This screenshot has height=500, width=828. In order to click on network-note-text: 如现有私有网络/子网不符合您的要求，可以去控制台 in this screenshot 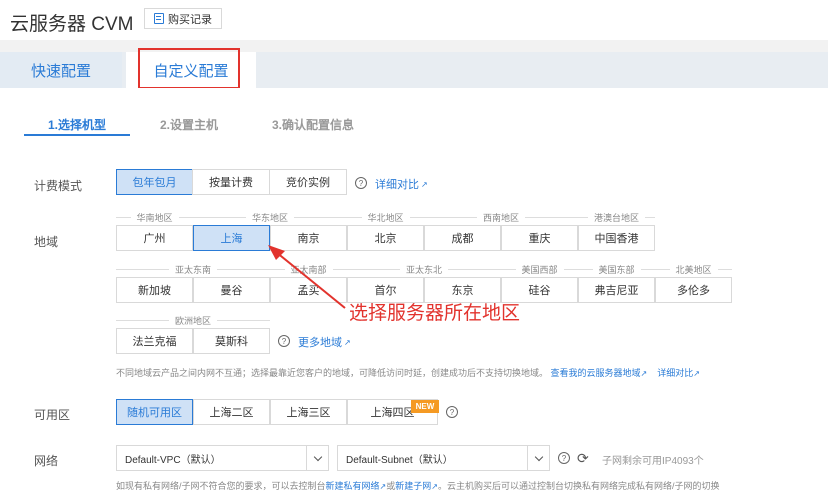, I will do `click(221, 486)`.